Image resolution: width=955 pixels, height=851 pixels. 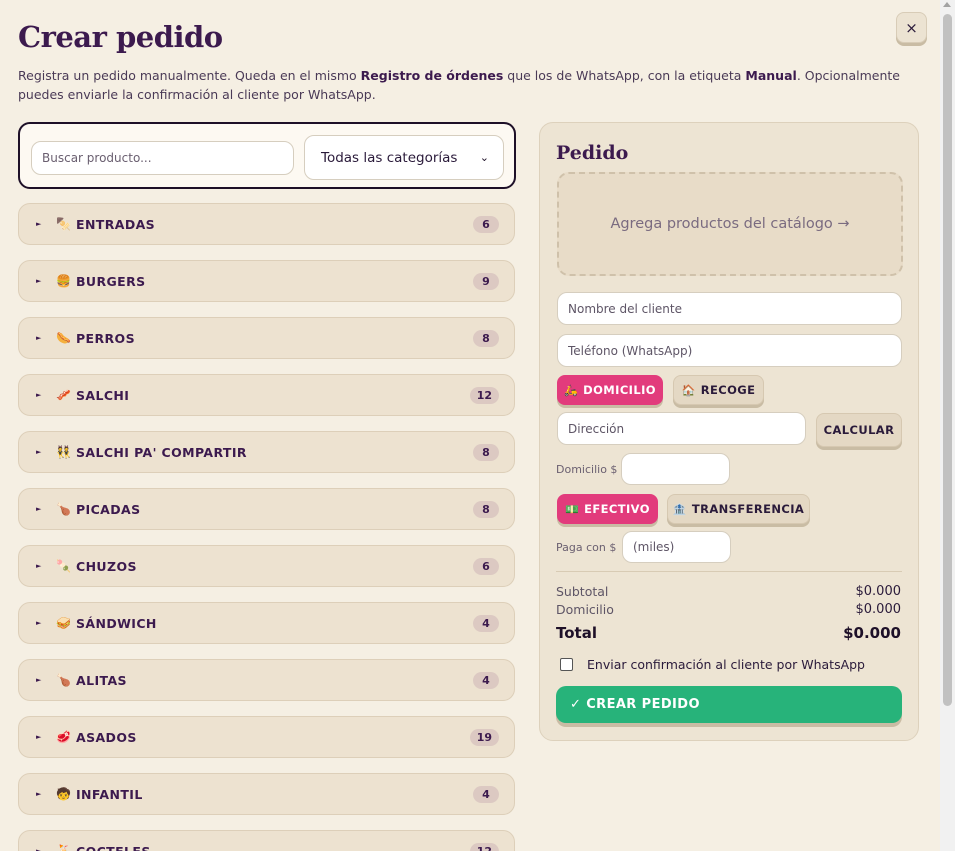 What do you see at coordinates (730, 224) in the screenshot?
I see `empty-cart-dropzone: Agrega productos del catálogo →` at bounding box center [730, 224].